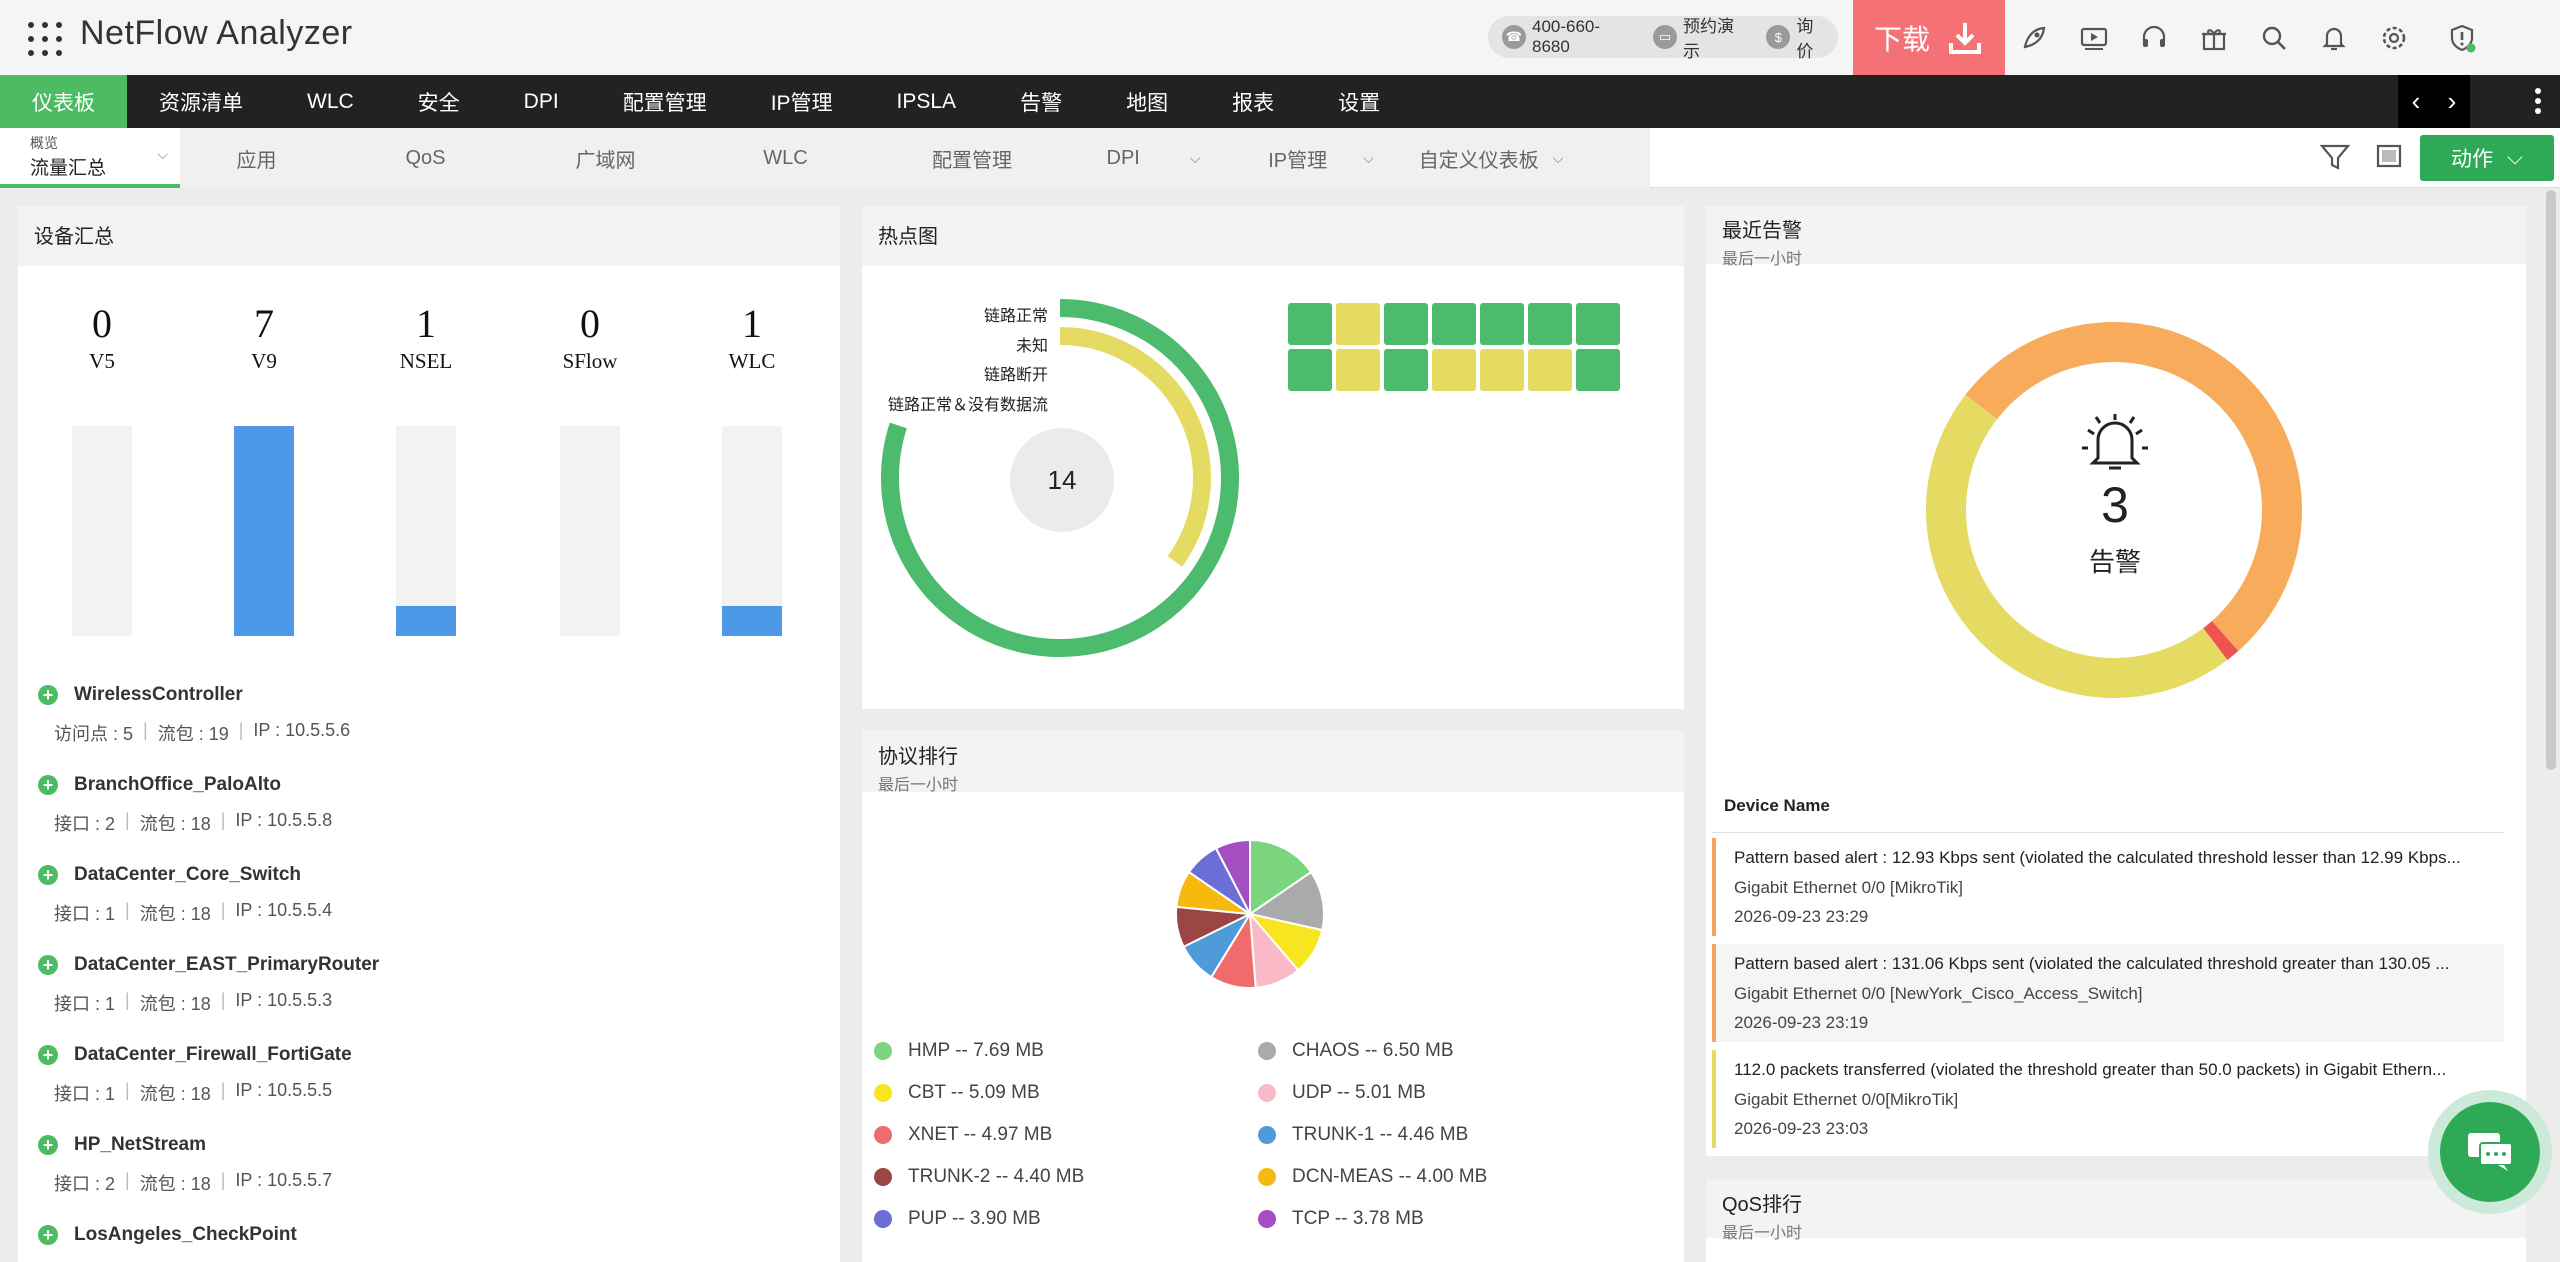 Image resolution: width=2560 pixels, height=1262 pixels. Describe the element at coordinates (2334, 38) in the screenshot. I see `bell-icon` at that location.